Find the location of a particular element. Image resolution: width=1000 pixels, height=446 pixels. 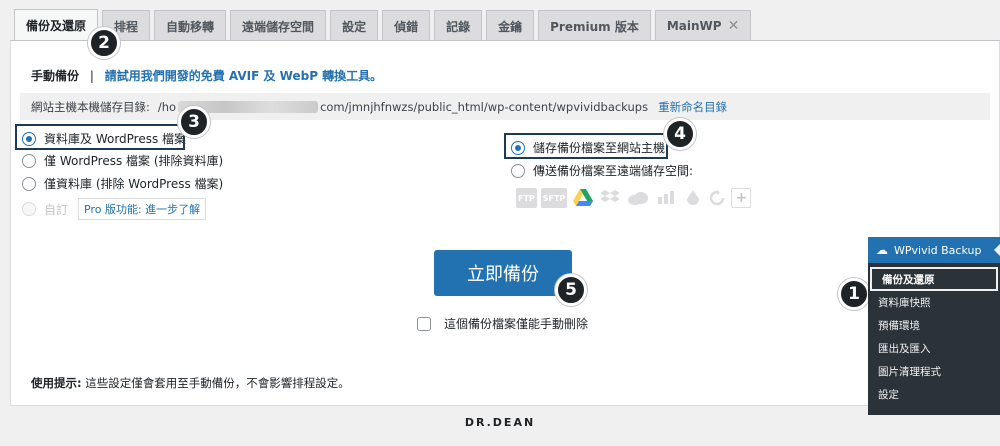

tab-mainwp: MainWP ✕ is located at coordinates (703, 25).